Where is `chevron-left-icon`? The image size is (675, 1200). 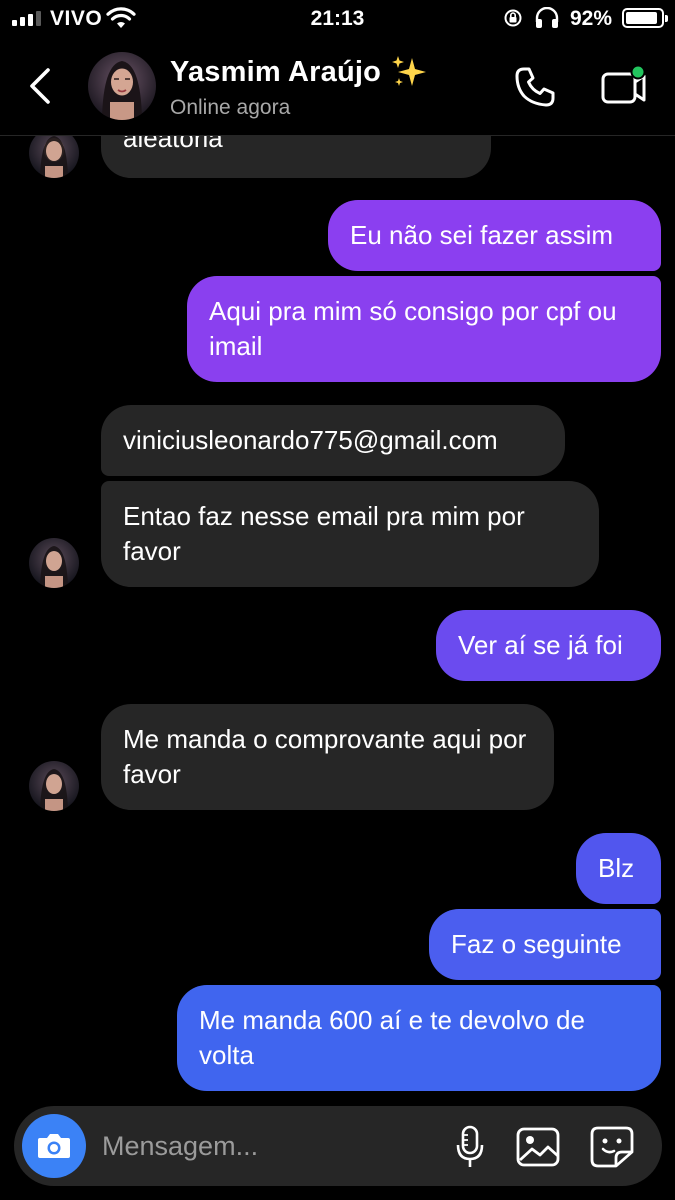 chevron-left-icon is located at coordinates (42, 86).